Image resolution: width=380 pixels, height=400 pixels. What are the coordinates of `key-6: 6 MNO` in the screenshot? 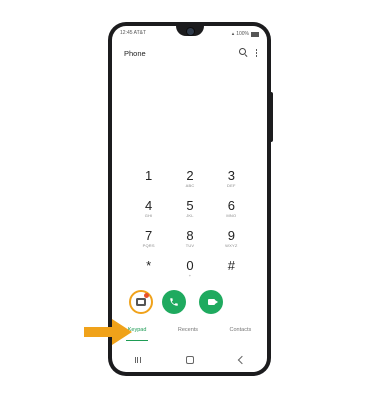 It's located at (231, 210).